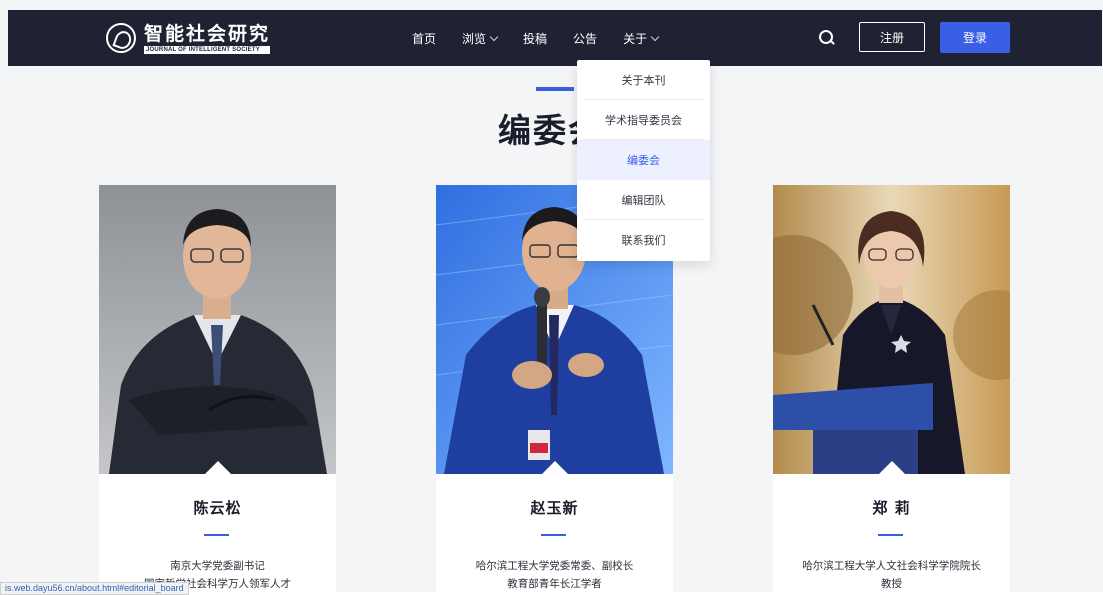  Describe the element at coordinates (424, 38) in the screenshot. I see `nav-home: 首页` at that location.